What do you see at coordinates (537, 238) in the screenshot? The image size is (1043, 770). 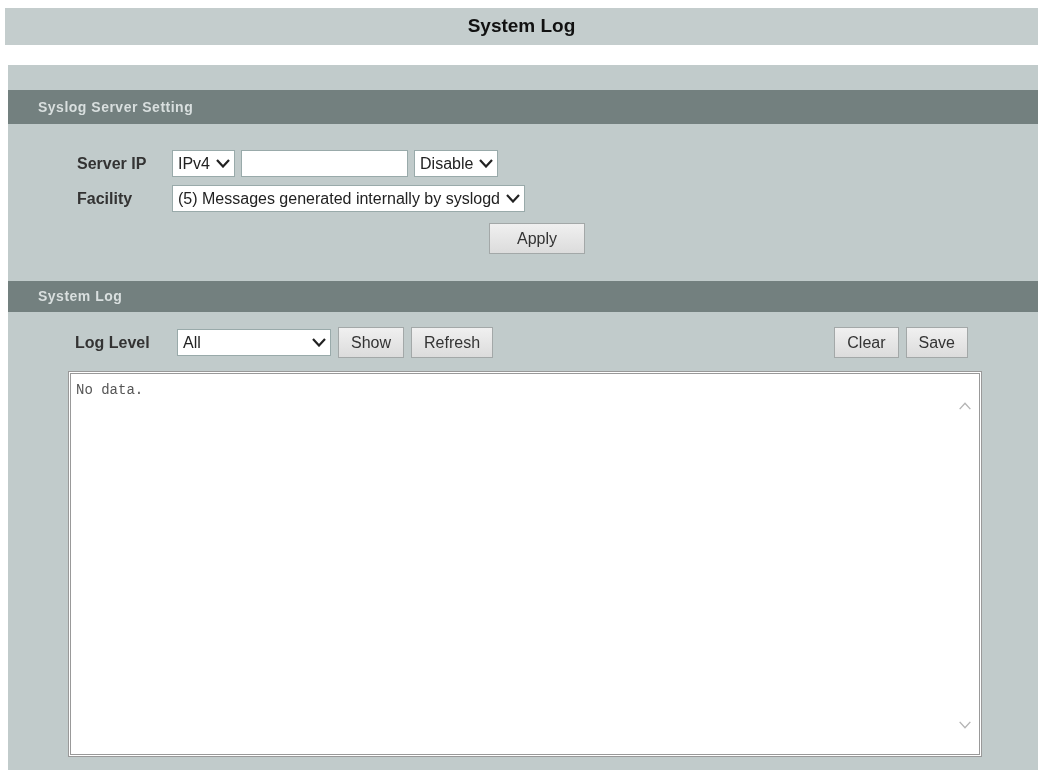 I see `apply-button: Apply` at bounding box center [537, 238].